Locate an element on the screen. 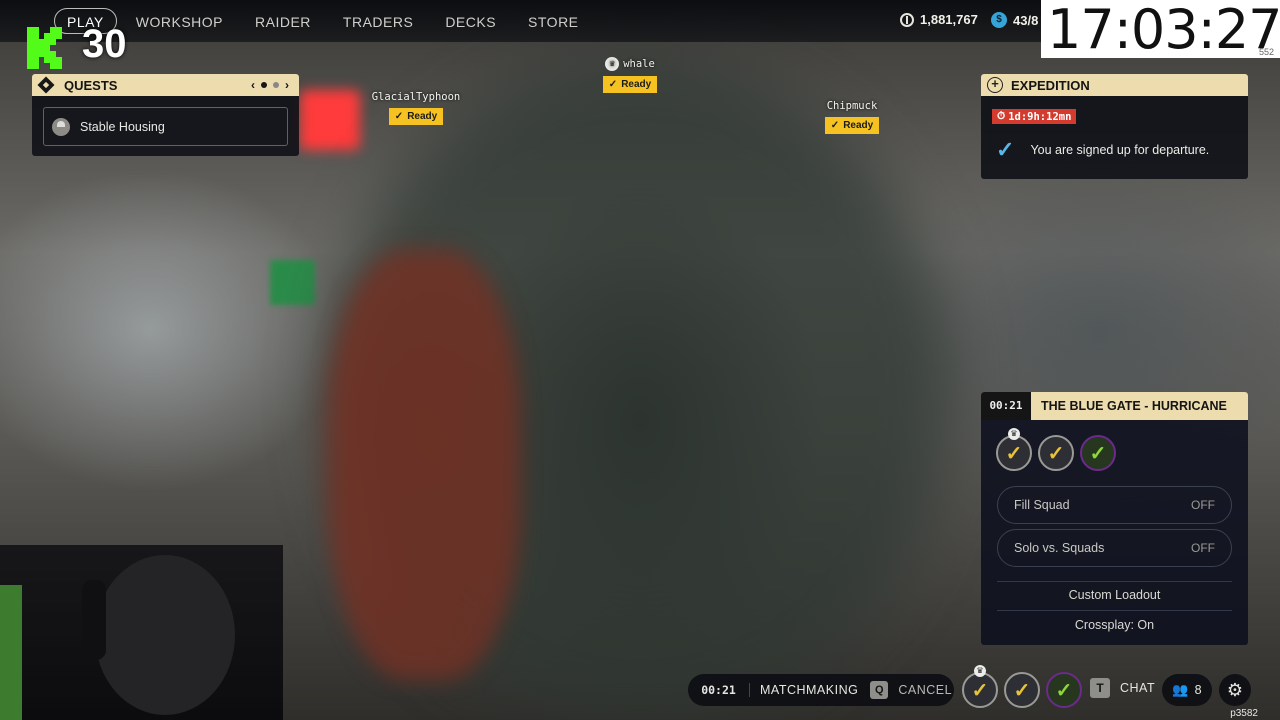  chat-button: T CHAT is located at coordinates (1122, 688).